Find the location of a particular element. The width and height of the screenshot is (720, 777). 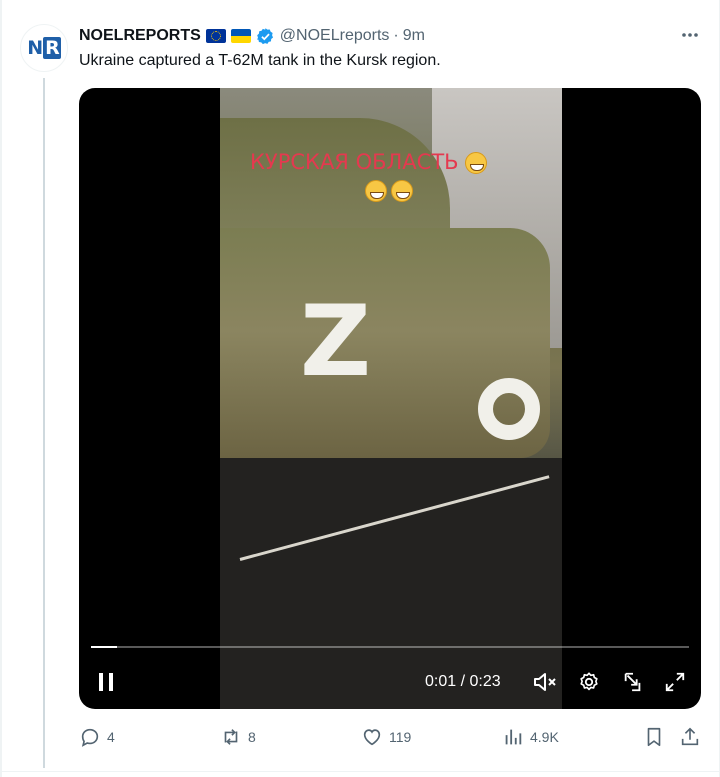

like-button: 119 is located at coordinates (386, 737).